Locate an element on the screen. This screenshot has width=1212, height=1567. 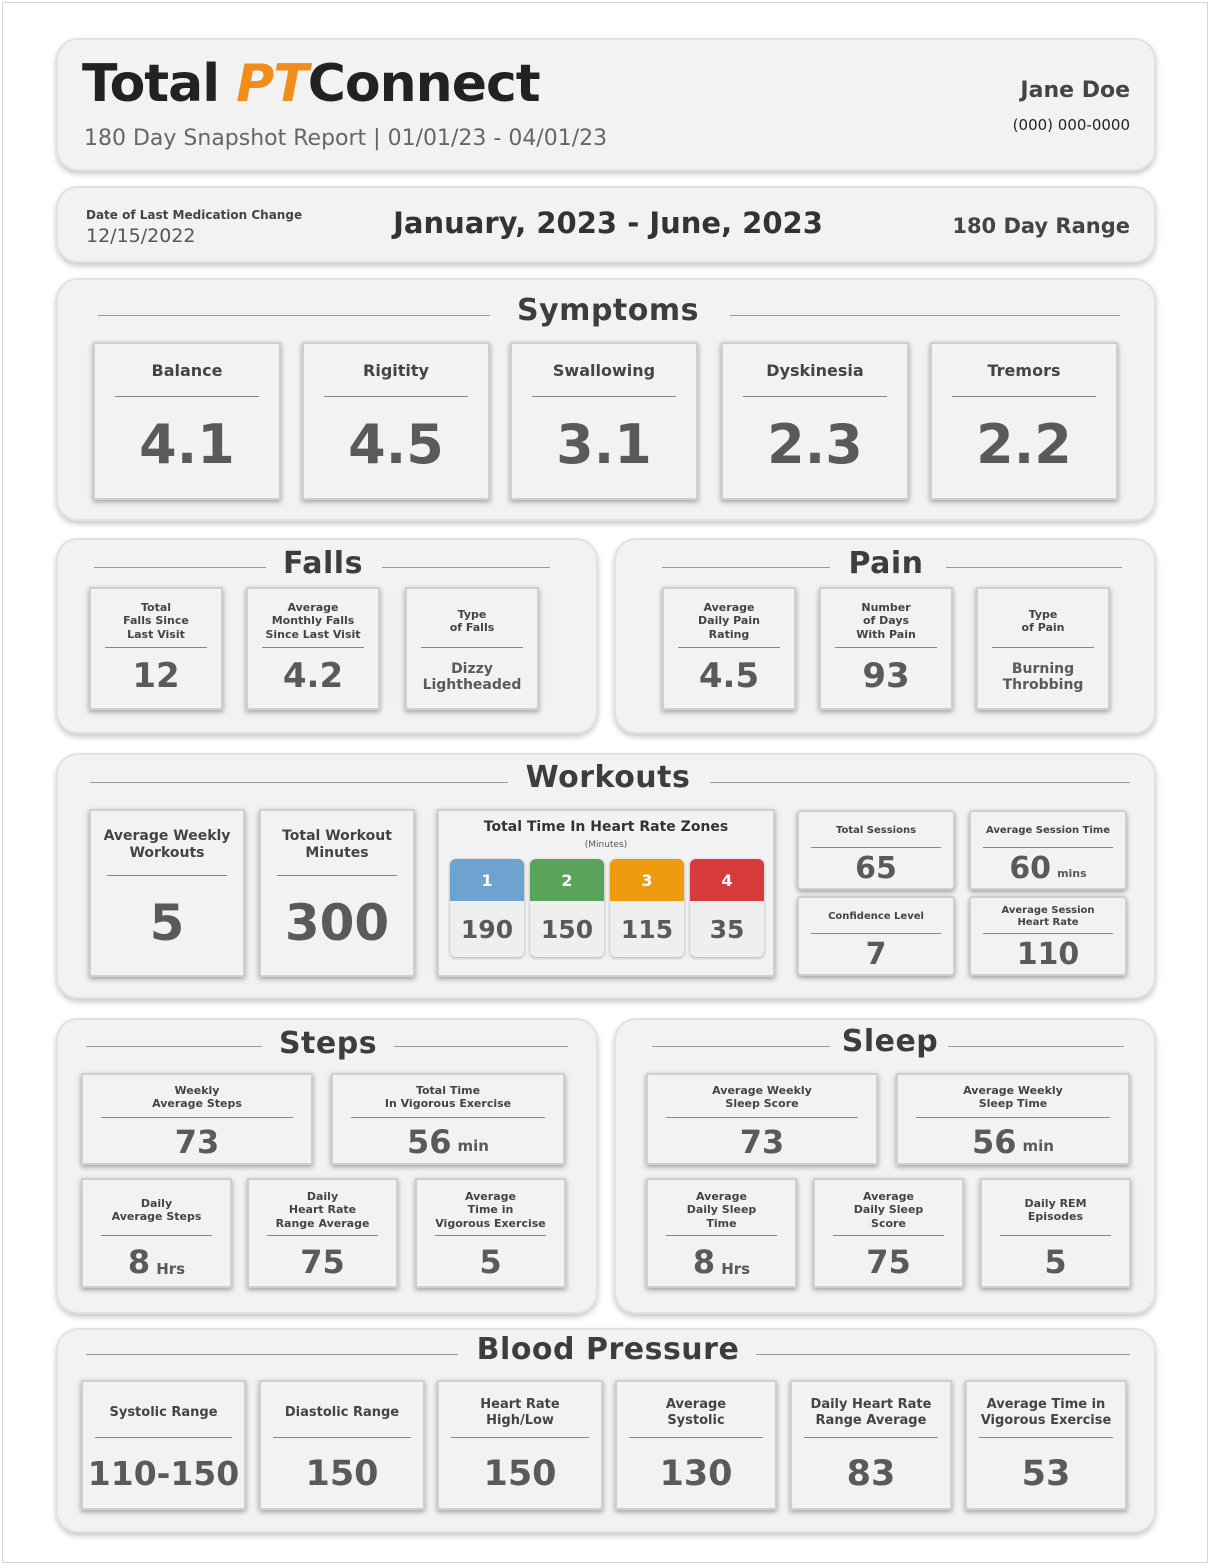
sleep-card-value: 73 is located at coordinates (762, 1142).